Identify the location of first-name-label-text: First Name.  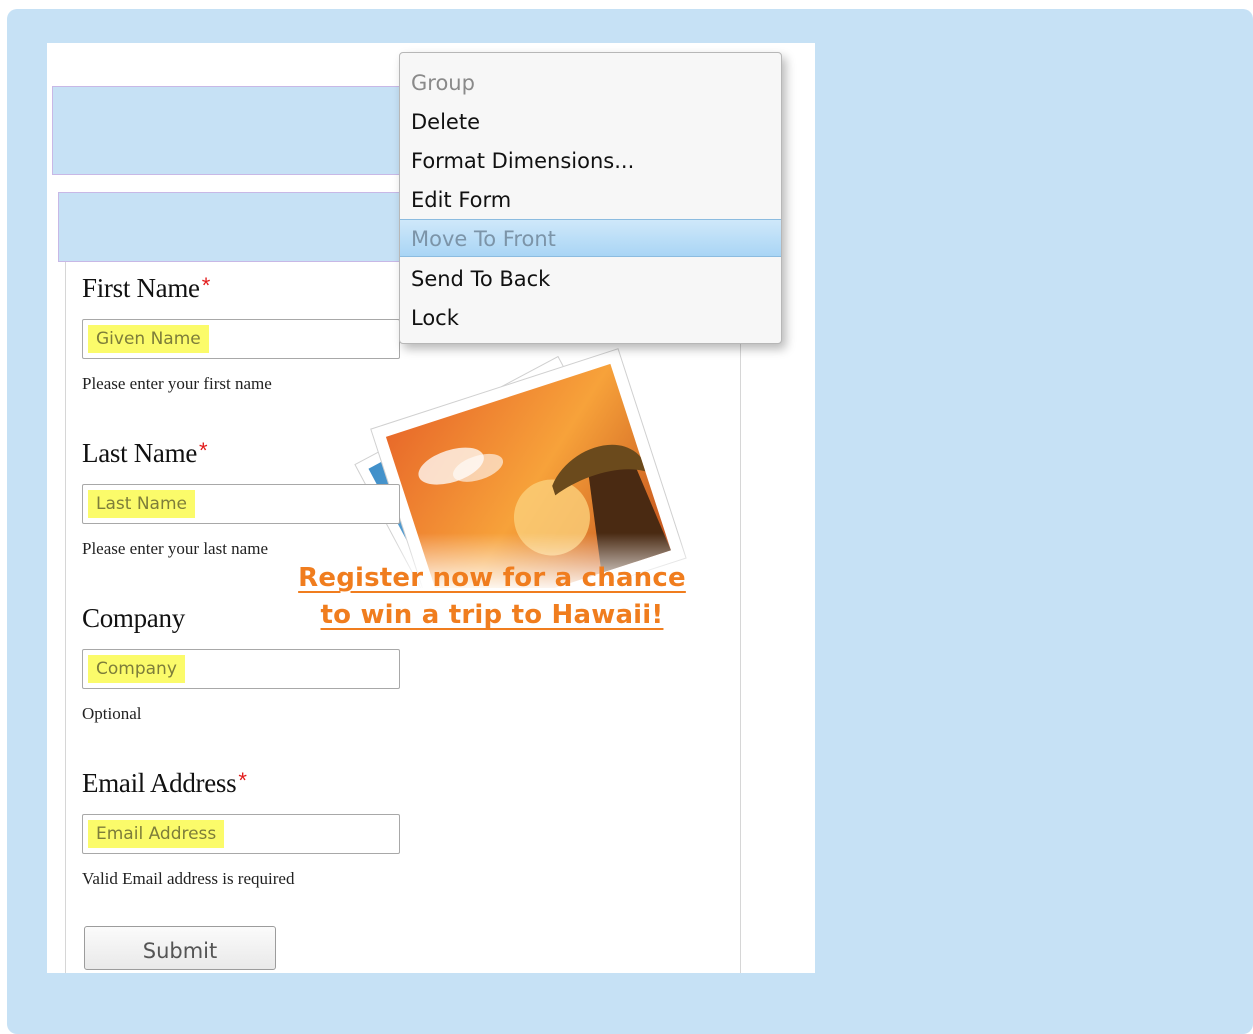
(141, 288).